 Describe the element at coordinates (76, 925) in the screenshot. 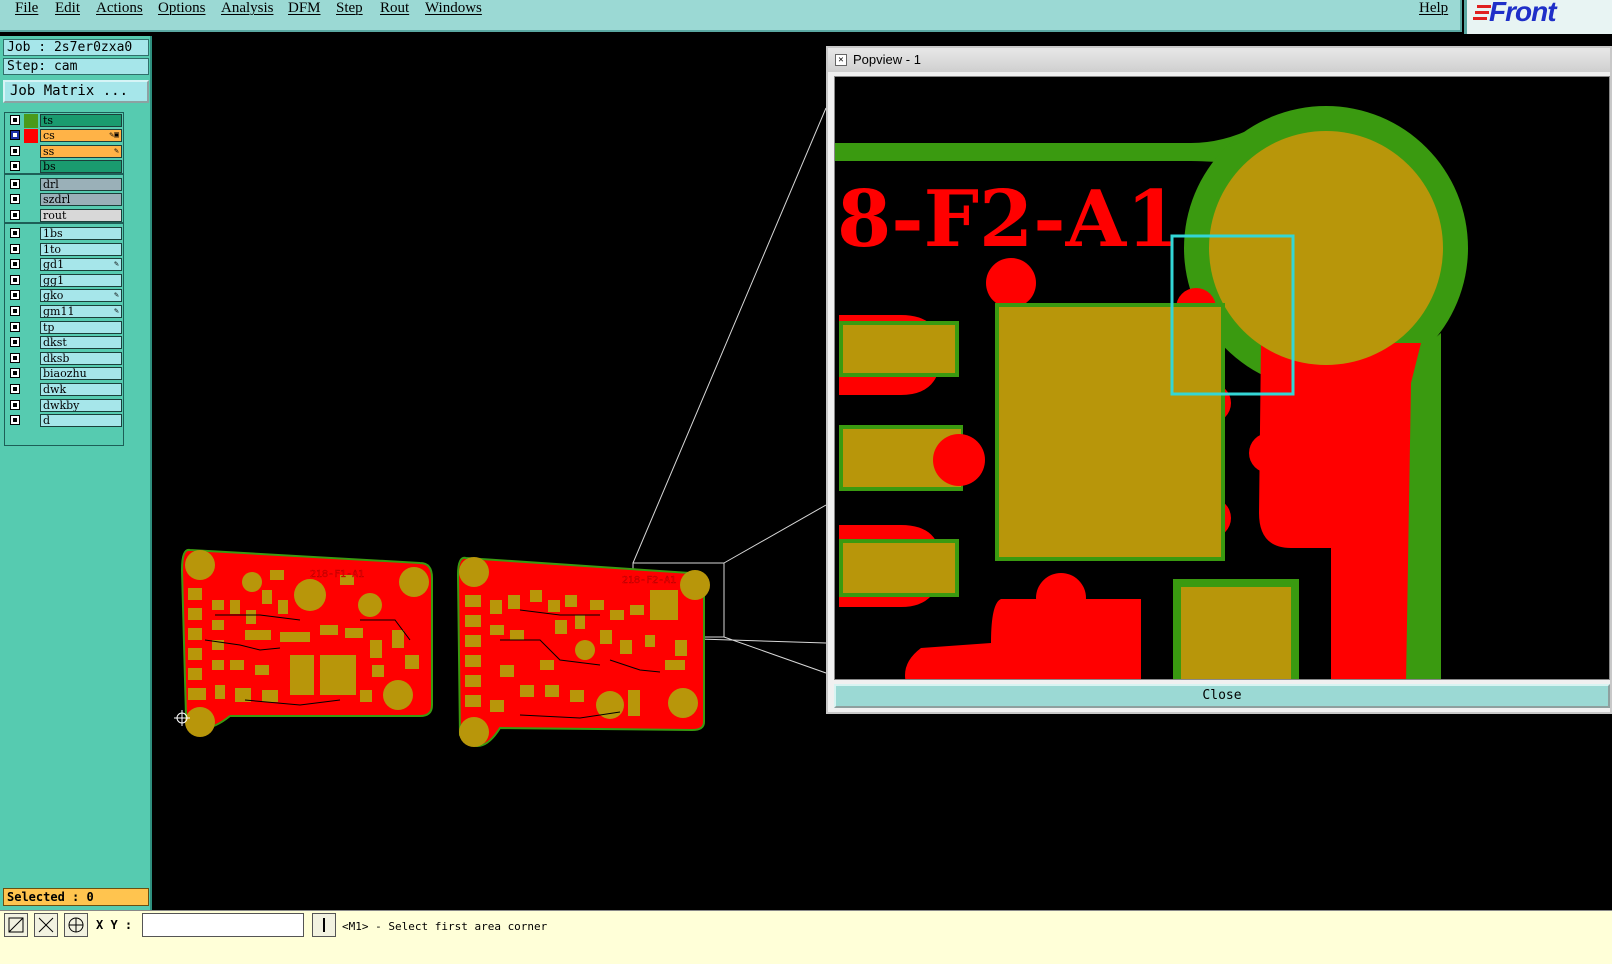

I see `grid-button` at that location.